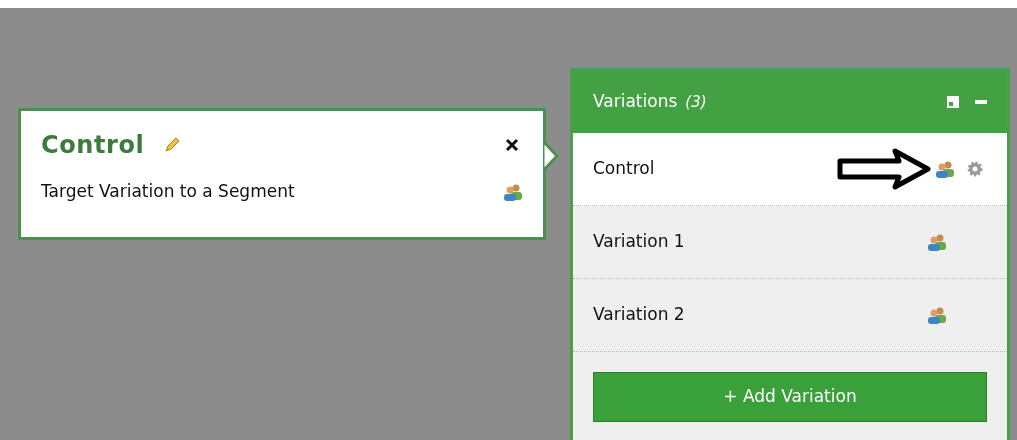 The height and width of the screenshot is (440, 1017). What do you see at coordinates (696, 102) in the screenshot?
I see `variation-count: (3)` at bounding box center [696, 102].